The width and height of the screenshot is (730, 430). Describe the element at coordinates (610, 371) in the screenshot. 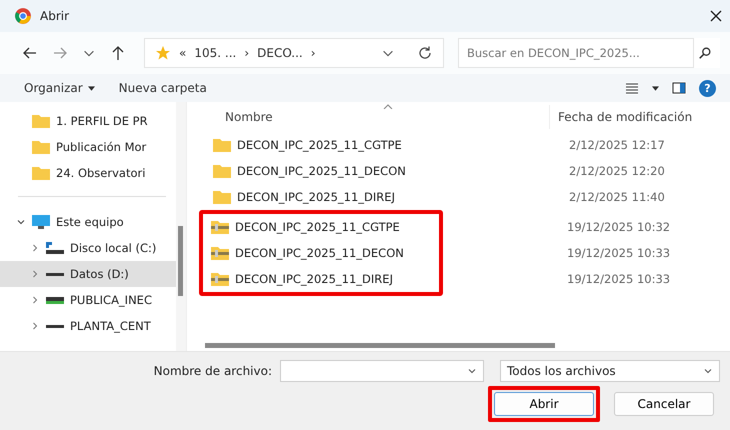

I see `file-type-dropdown: Todos los archivos` at that location.